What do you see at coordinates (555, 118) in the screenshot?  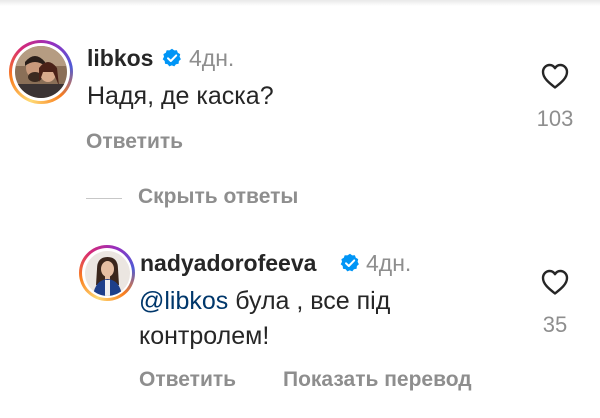 I see `like-count: 103` at bounding box center [555, 118].